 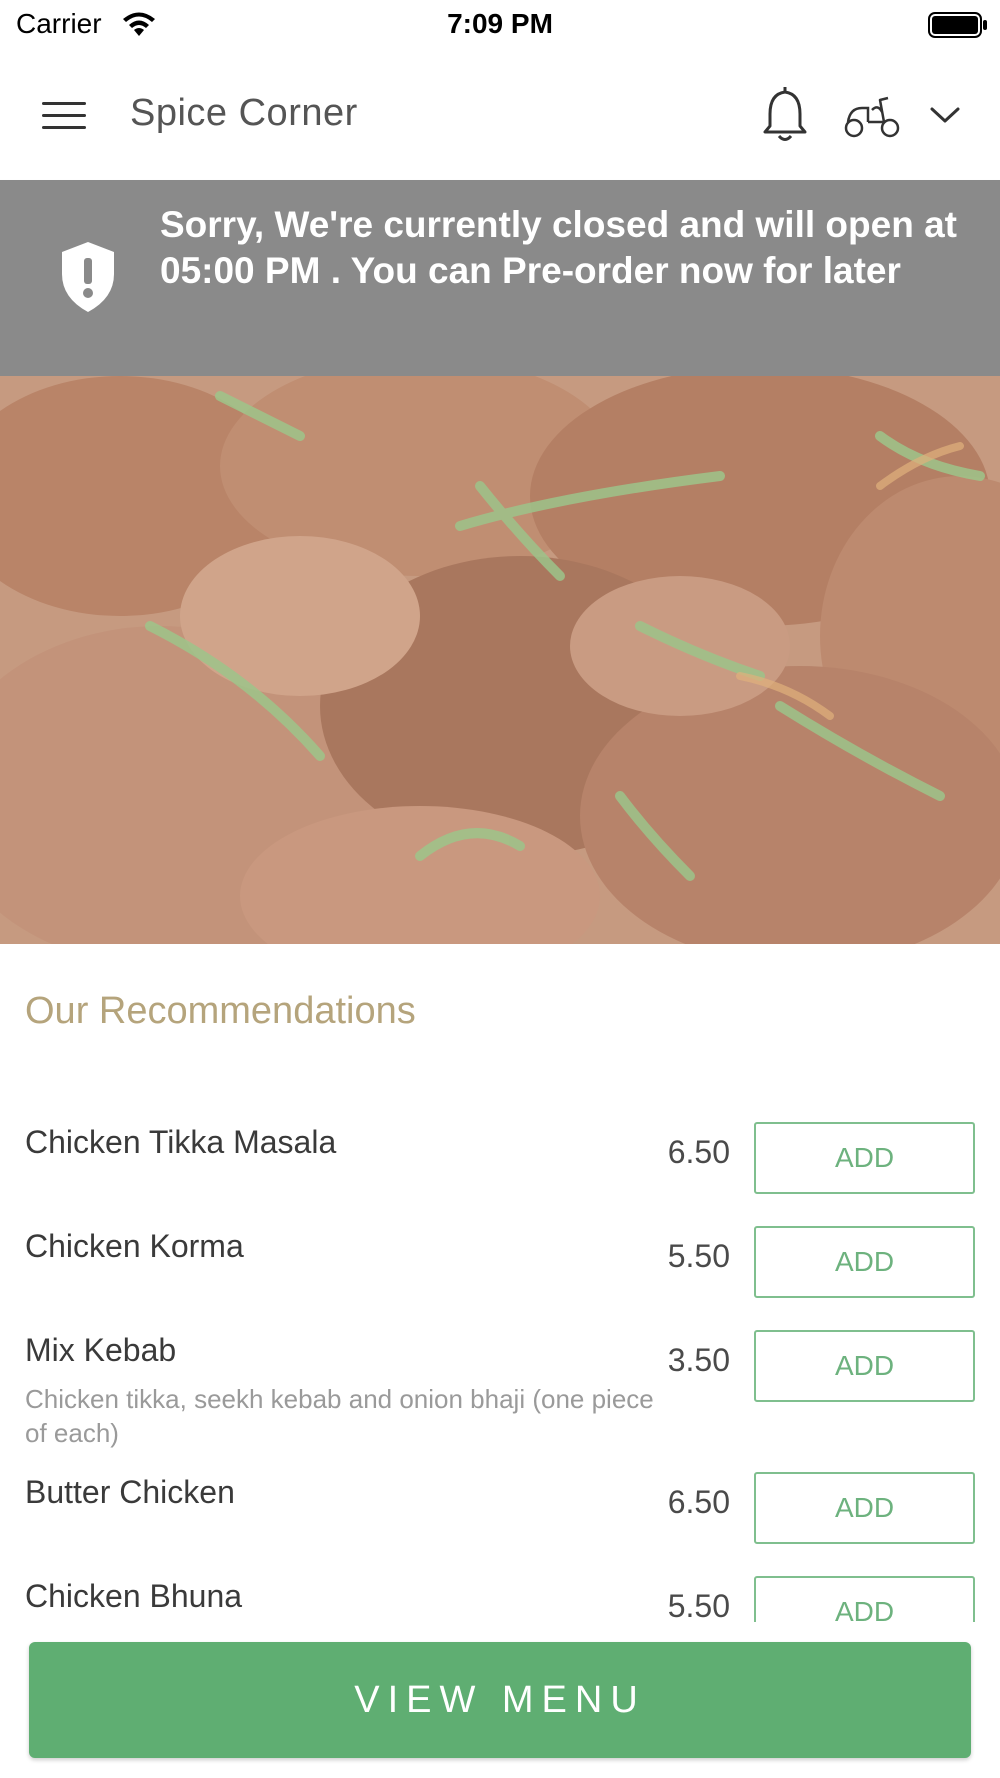 I want to click on item-name: Mix Kebab, so click(x=101, y=1350).